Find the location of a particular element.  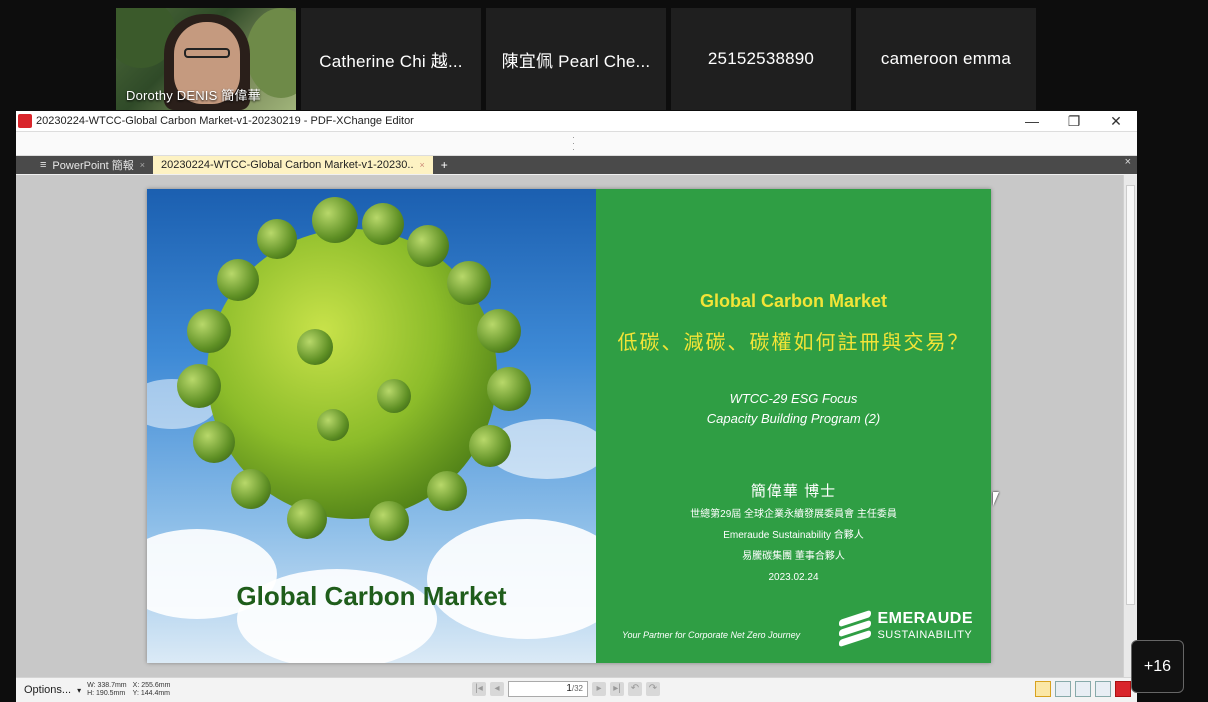

more-participants-button: +16 is located at coordinates (1157, 666).